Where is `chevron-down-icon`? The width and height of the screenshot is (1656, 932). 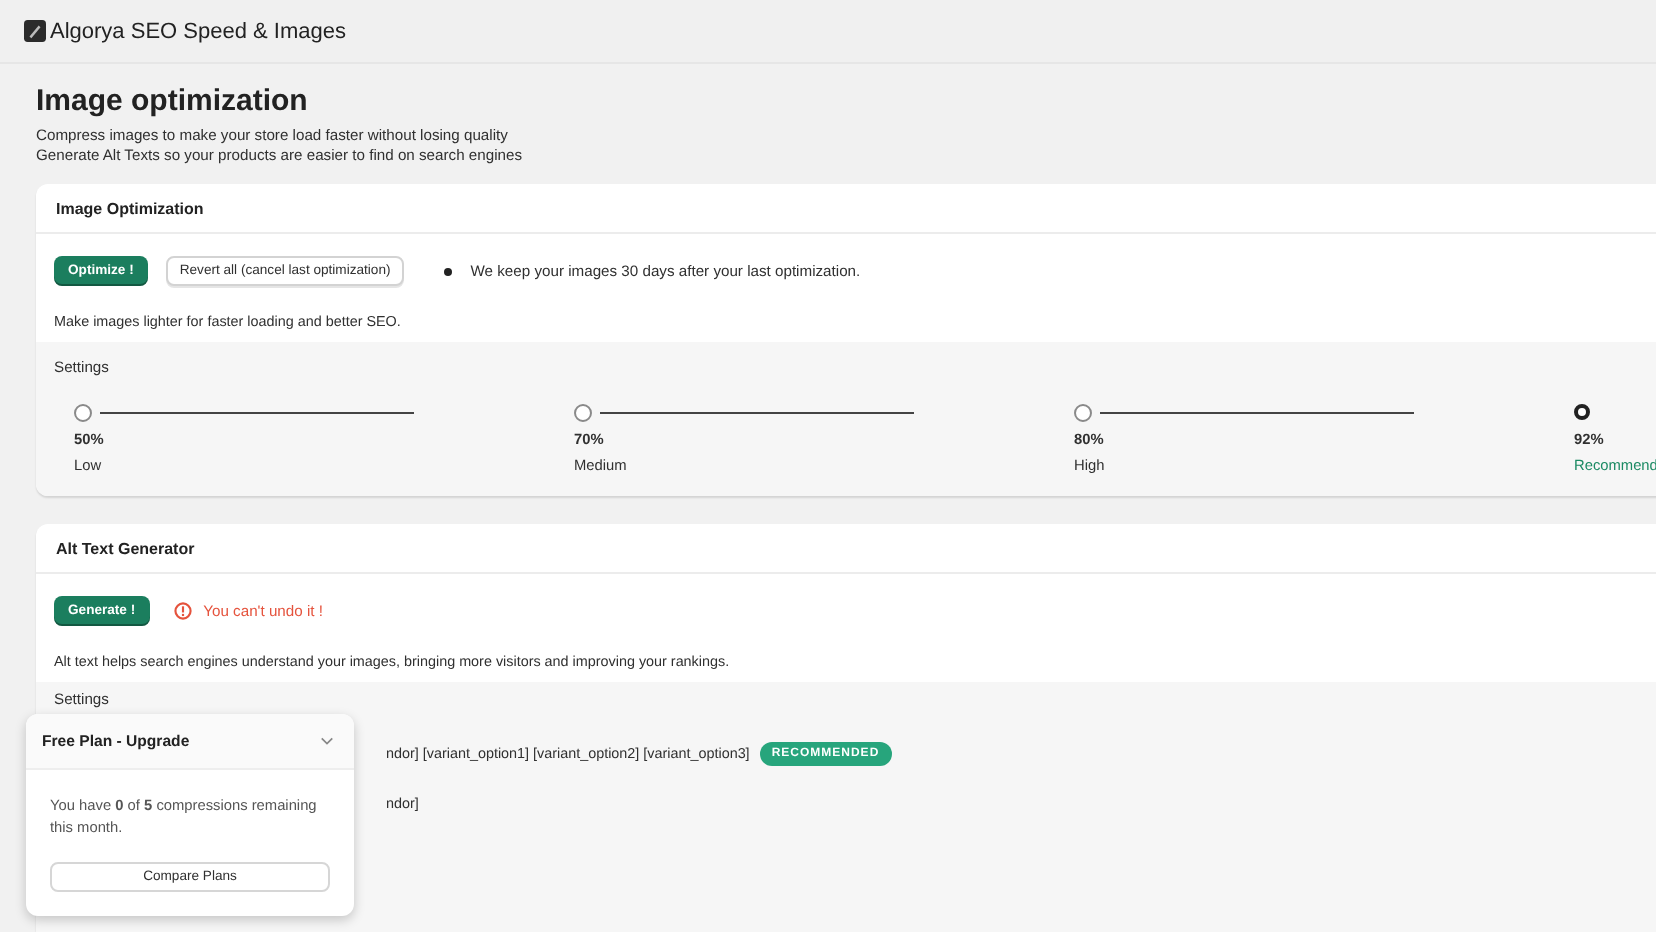
chevron-down-icon is located at coordinates (327, 741).